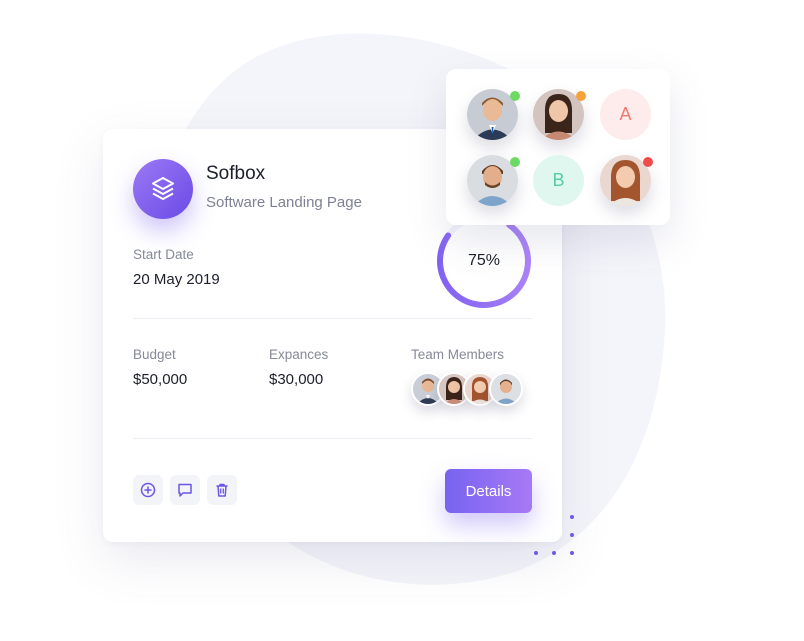 This screenshot has width=804, height=641. What do you see at coordinates (176, 279) in the screenshot?
I see `start-date-value: 20 May 2019` at bounding box center [176, 279].